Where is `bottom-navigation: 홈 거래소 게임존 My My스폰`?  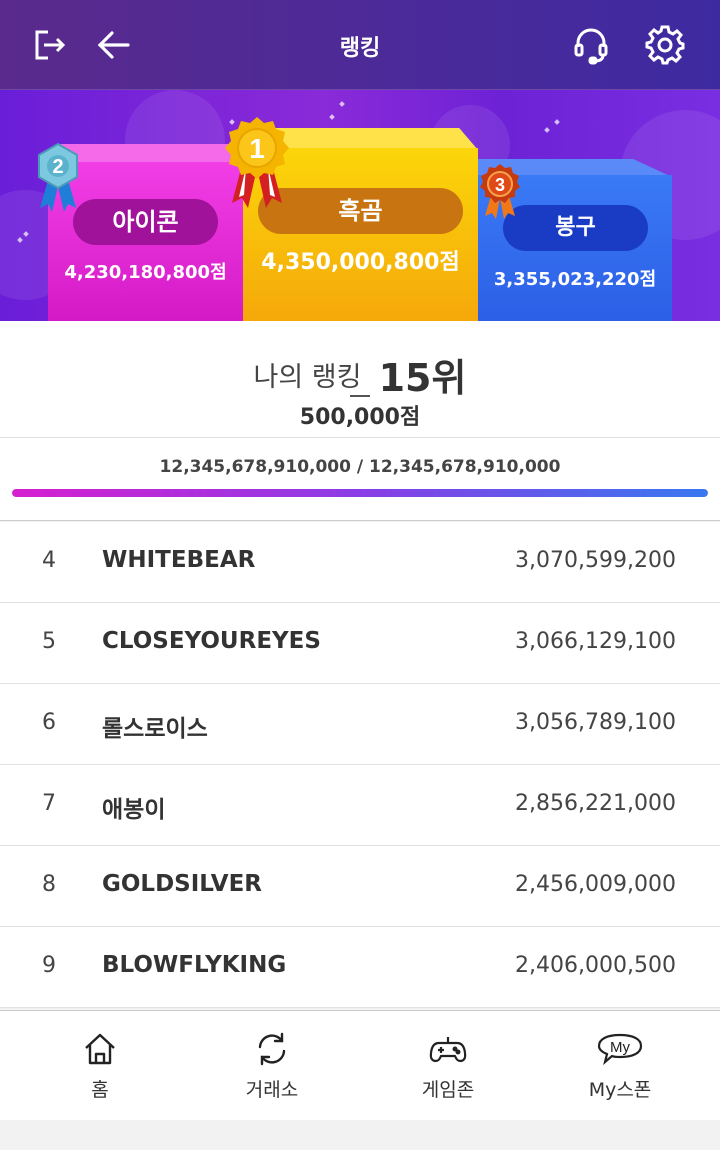
bottom-navigation: 홈 거래소 게임존 My My스폰 is located at coordinates (360, 1065).